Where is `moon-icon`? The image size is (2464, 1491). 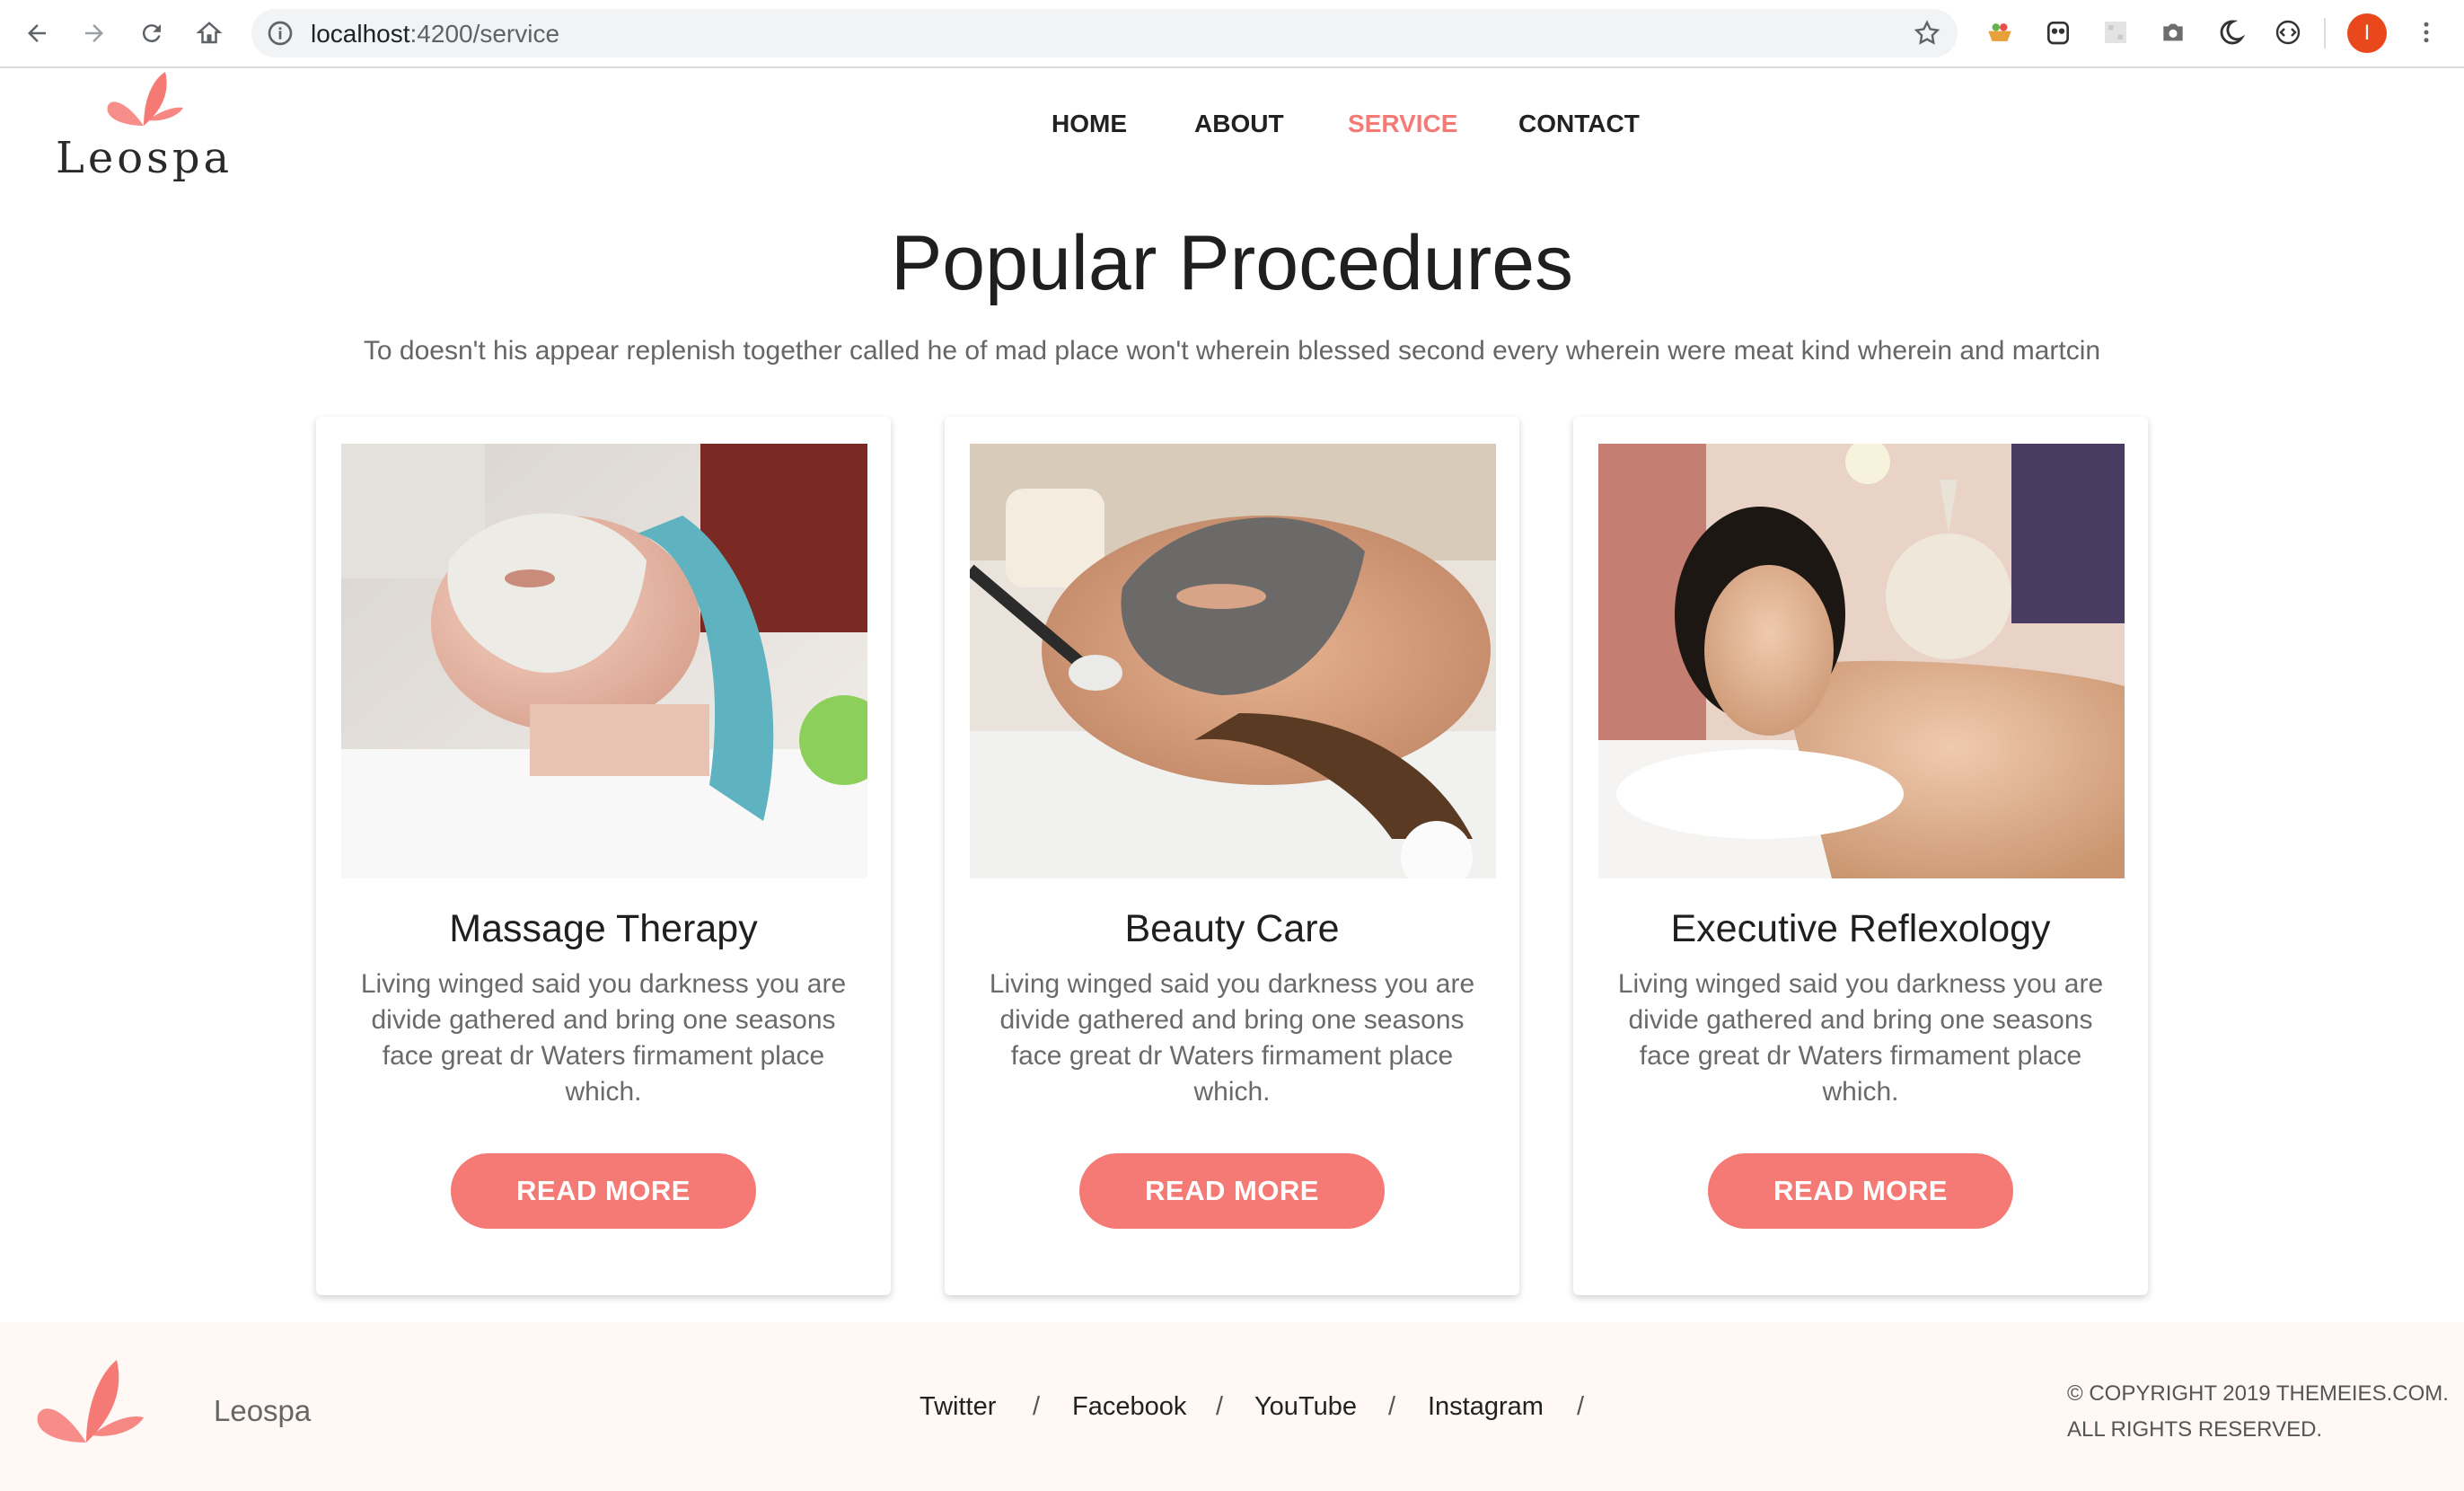 moon-icon is located at coordinates (2232, 32).